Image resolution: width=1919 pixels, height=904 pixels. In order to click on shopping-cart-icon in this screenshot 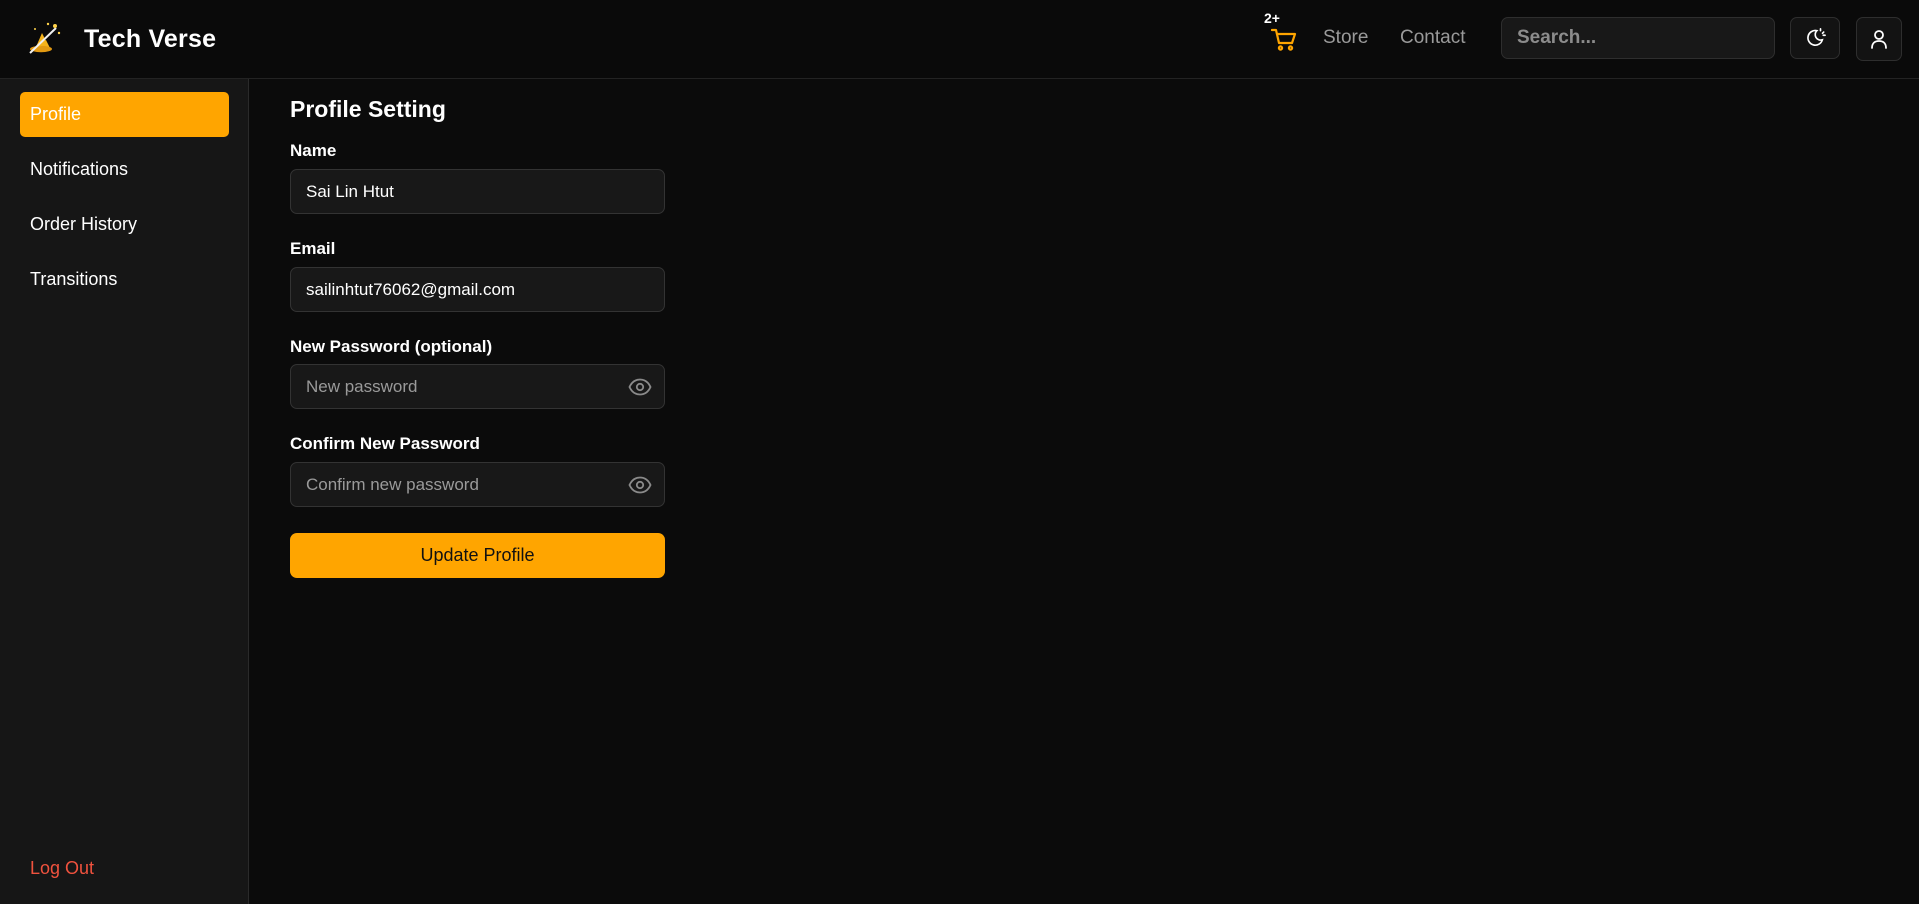, I will do `click(1284, 39)`.